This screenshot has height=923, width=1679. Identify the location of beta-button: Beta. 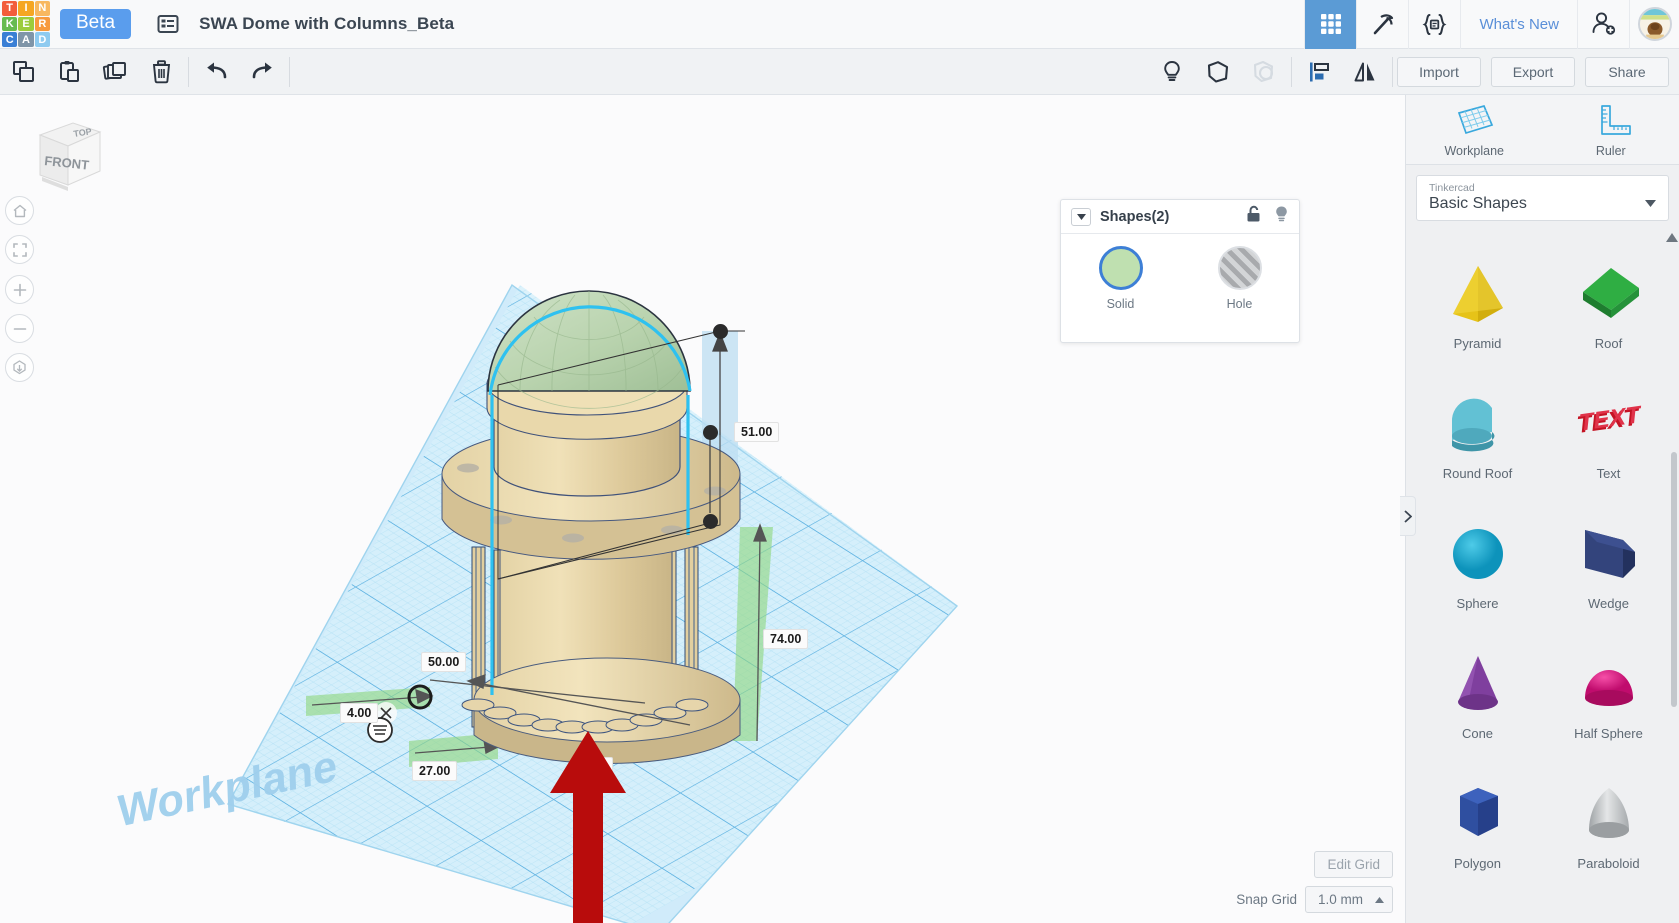
(96, 24).